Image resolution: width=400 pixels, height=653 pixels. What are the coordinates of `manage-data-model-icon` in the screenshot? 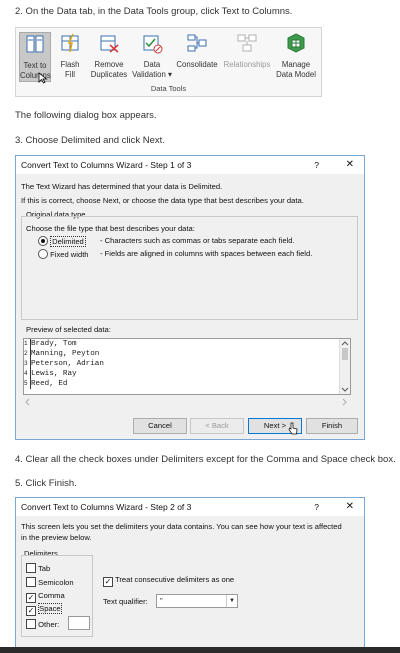 It's located at (296, 43).